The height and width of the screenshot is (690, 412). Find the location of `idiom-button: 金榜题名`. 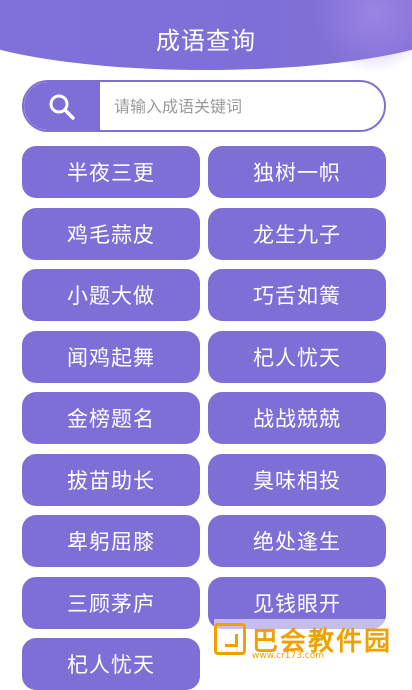

idiom-button: 金榜题名 is located at coordinates (111, 418).